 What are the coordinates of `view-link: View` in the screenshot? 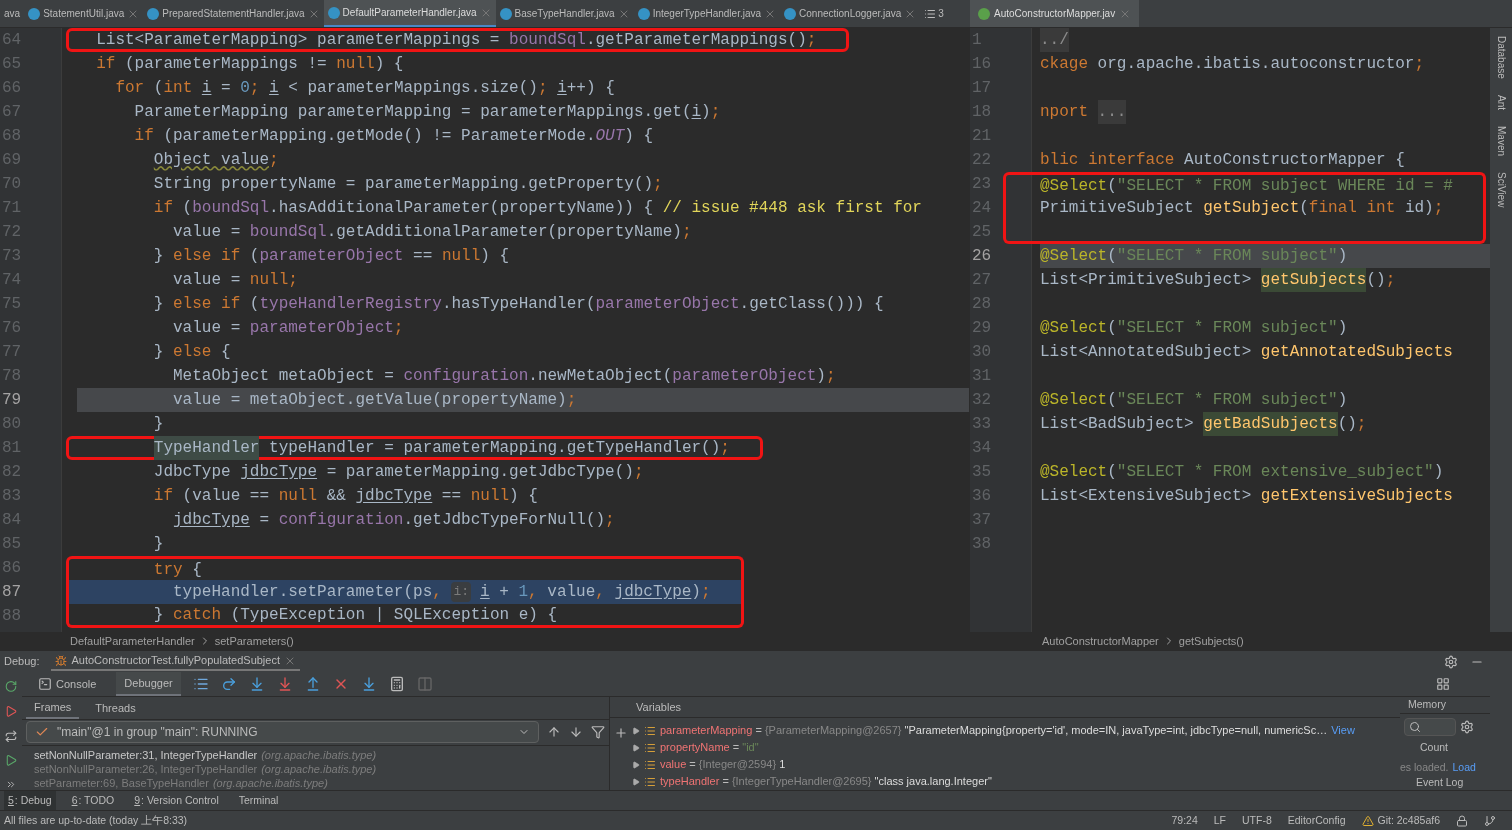 It's located at (1343, 730).